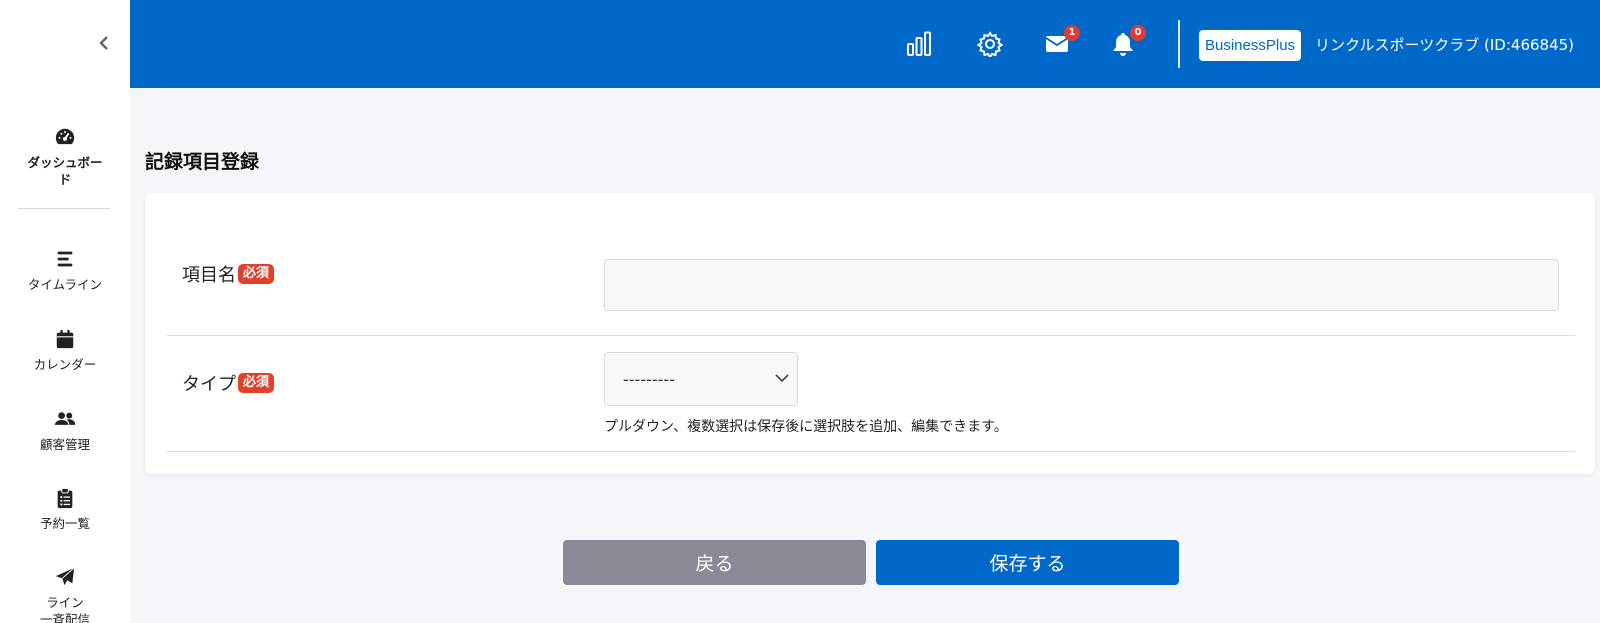 This screenshot has width=1600, height=623. Describe the element at coordinates (64, 444) in the screenshot. I see `sidebar-item-label: 顧客管理` at that location.